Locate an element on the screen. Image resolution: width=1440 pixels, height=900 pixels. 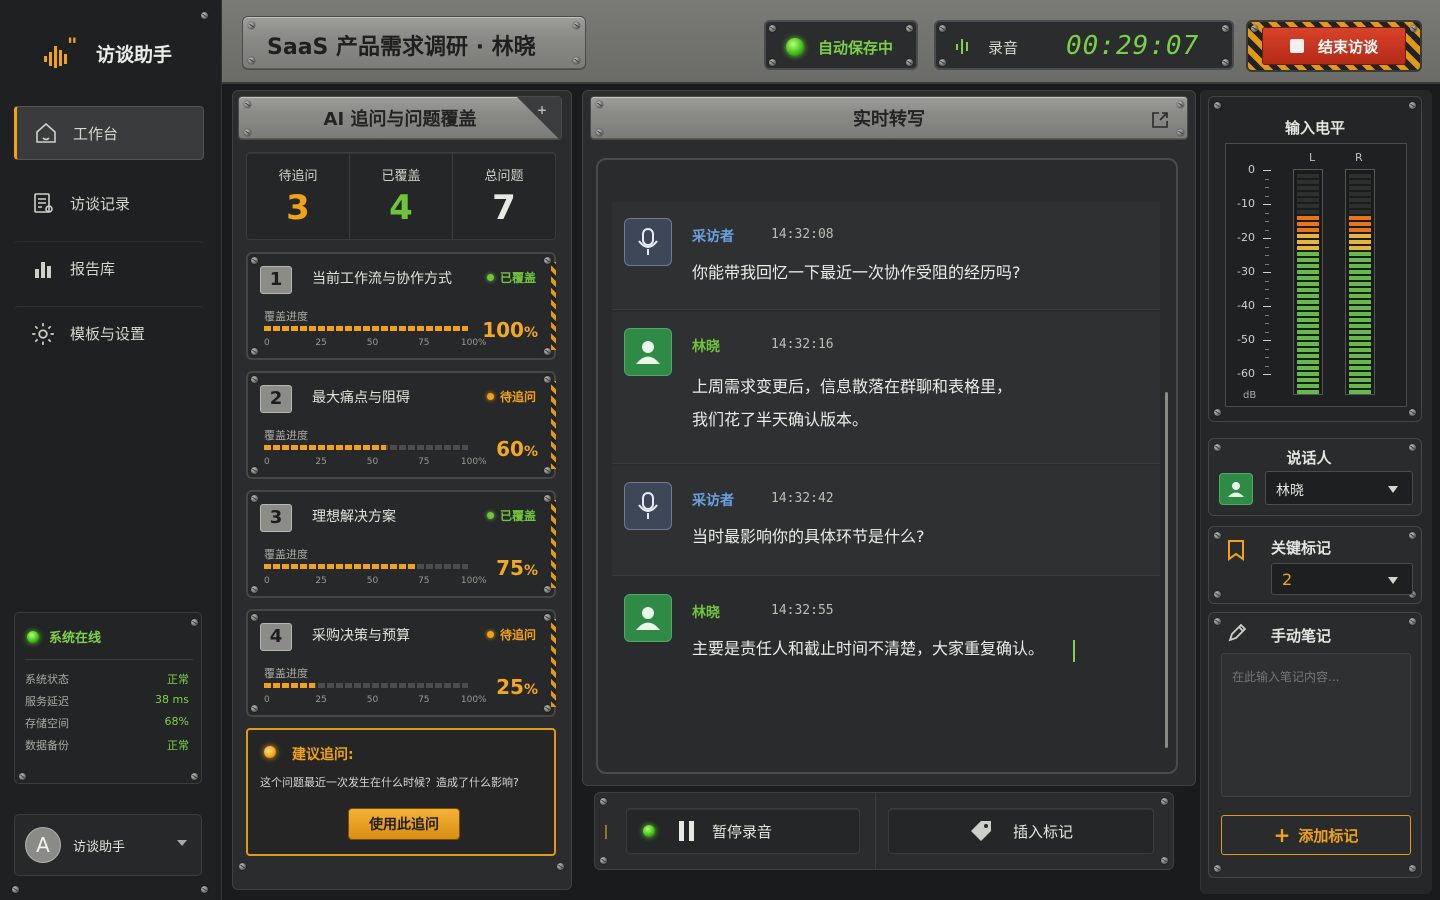
sidebar-item-settings: 模板与设置 is located at coordinates (109, 333).